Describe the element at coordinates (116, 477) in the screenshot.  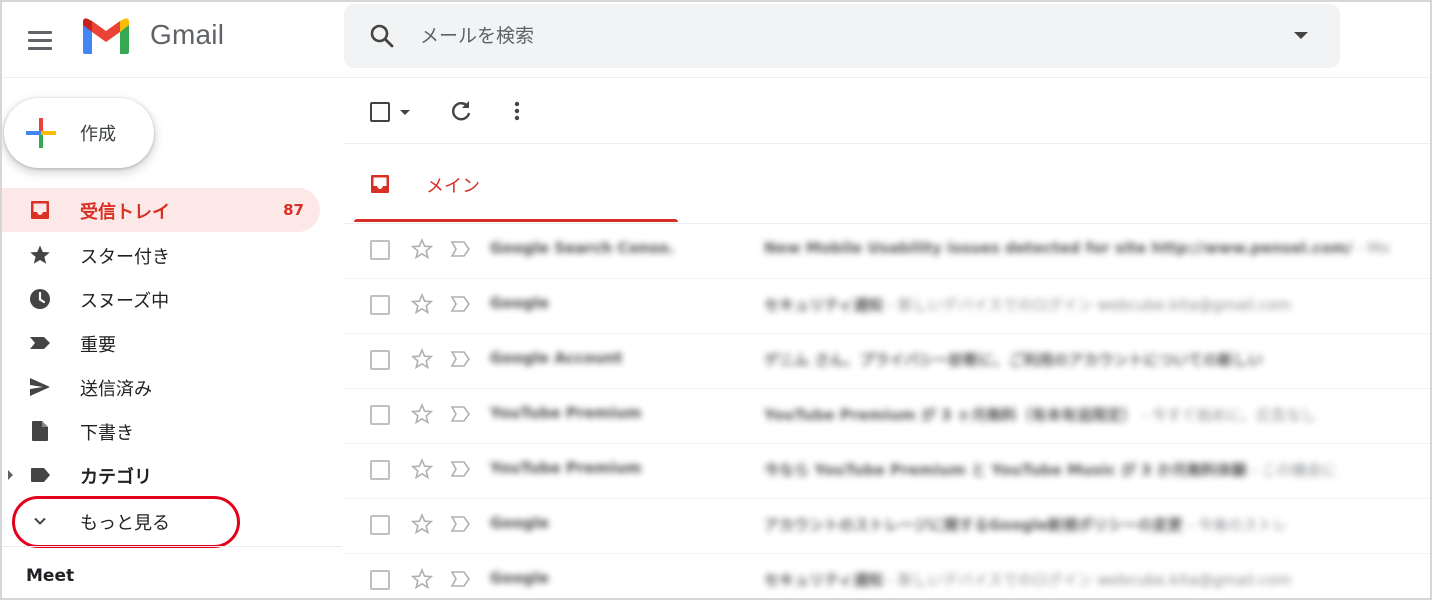
I see `sidebar-item-label: カテゴリ` at that location.